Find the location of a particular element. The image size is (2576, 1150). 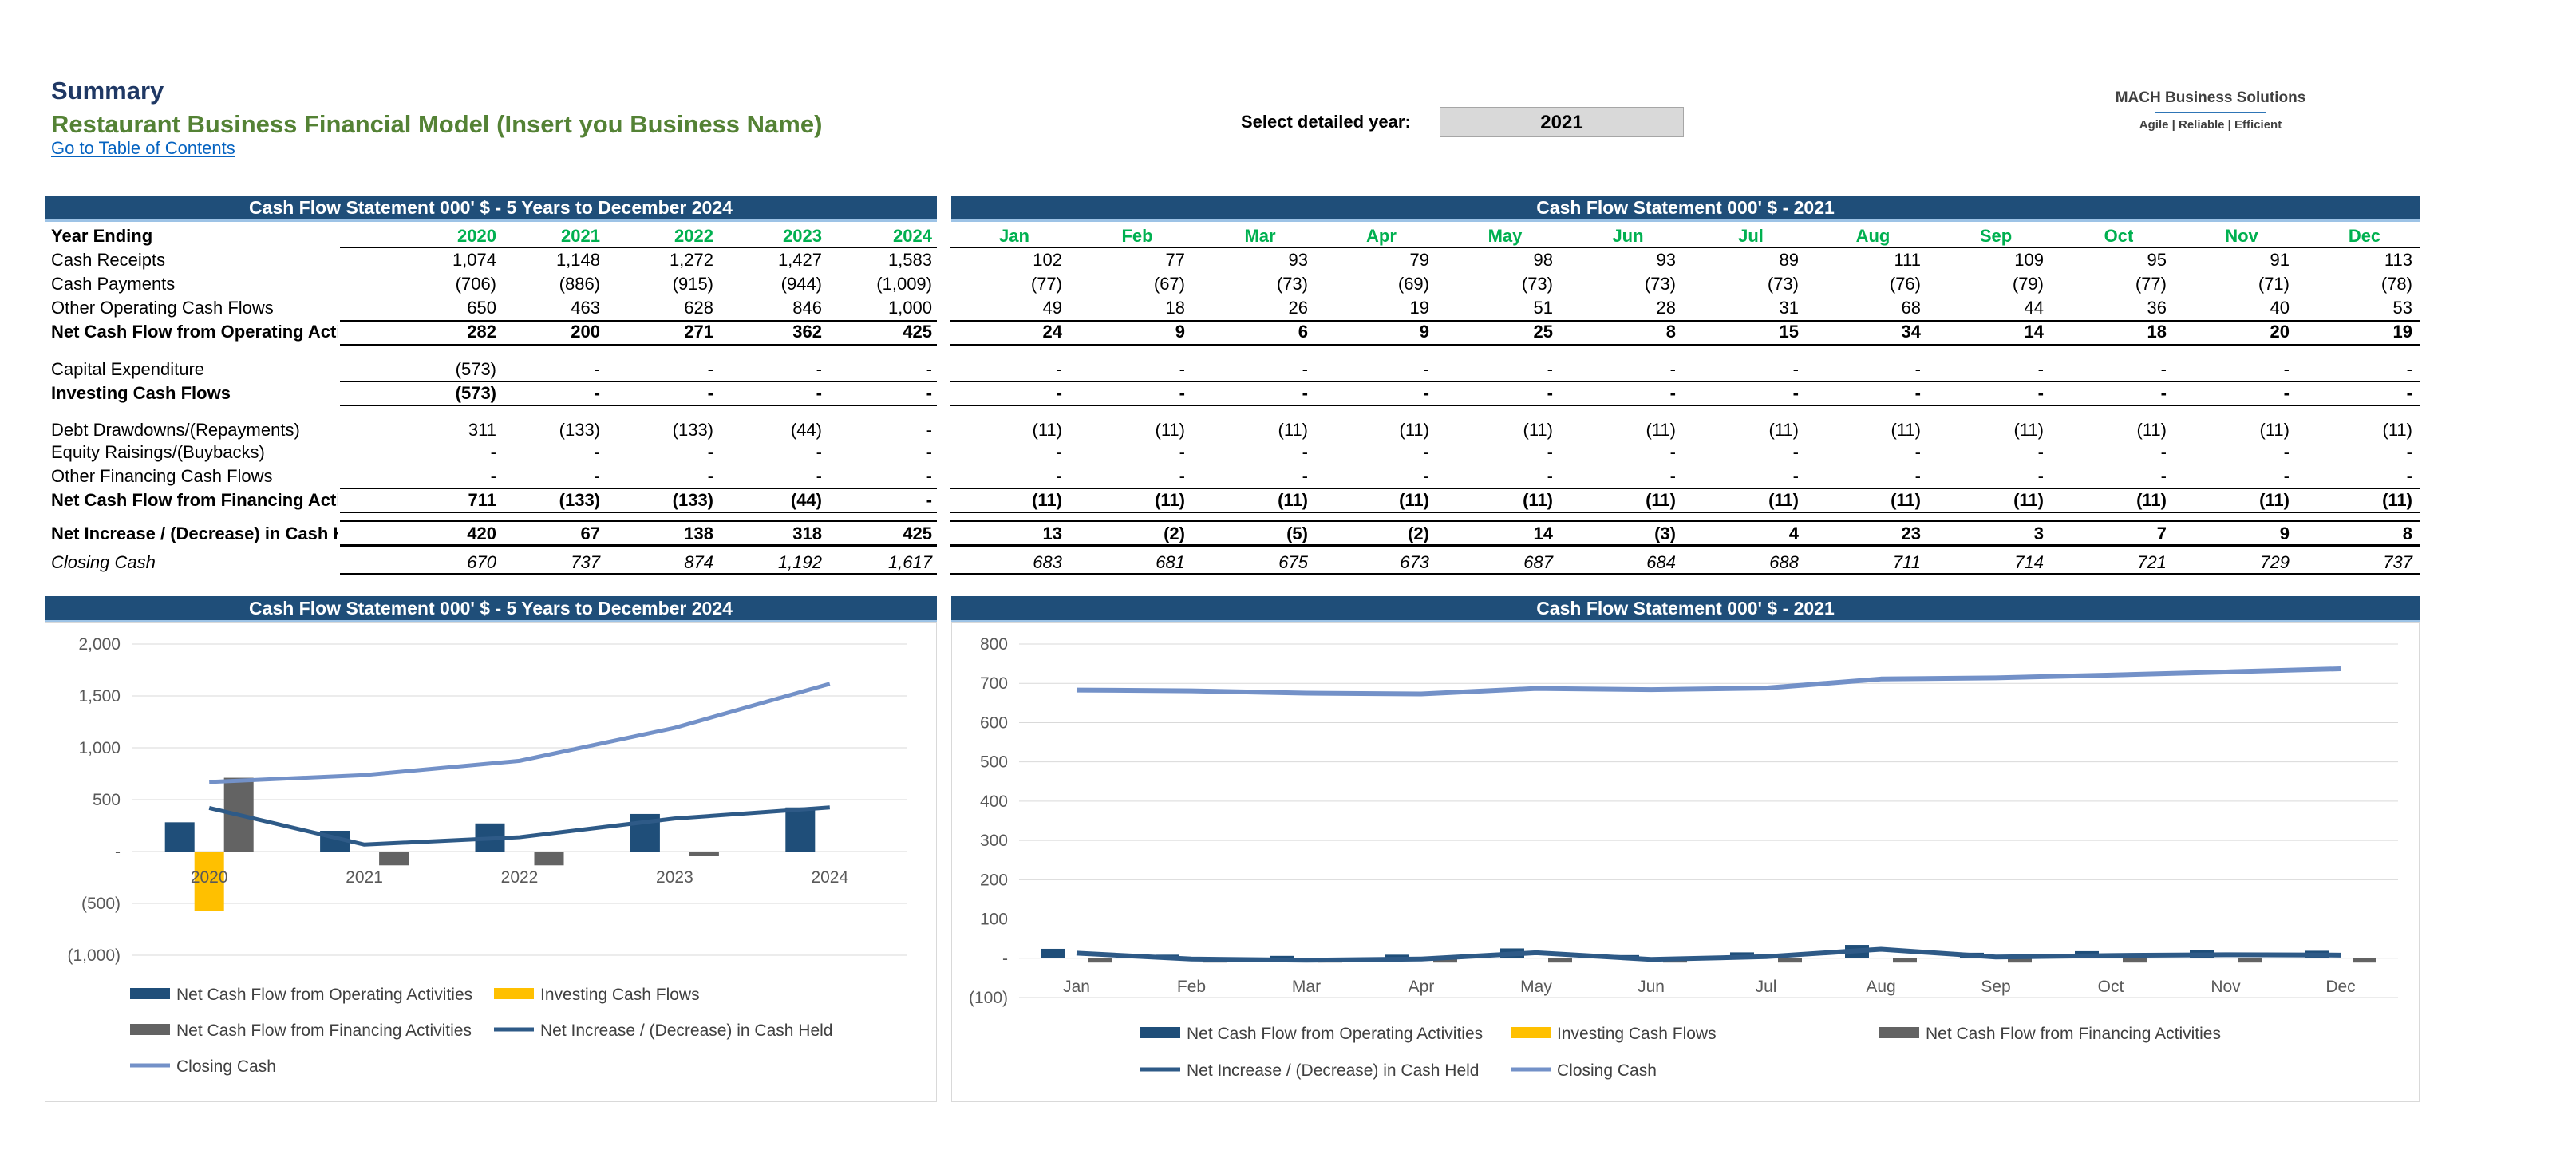

monthly-cell: 737 is located at coordinates (2397, 562).